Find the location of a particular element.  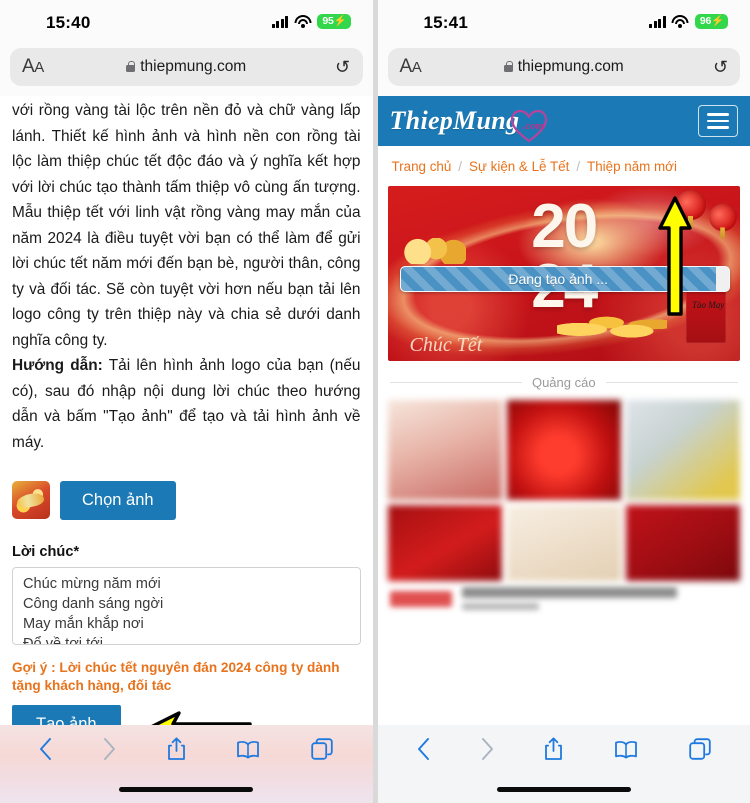

card-script-text: Chúc Tết is located at coordinates (446, 345).